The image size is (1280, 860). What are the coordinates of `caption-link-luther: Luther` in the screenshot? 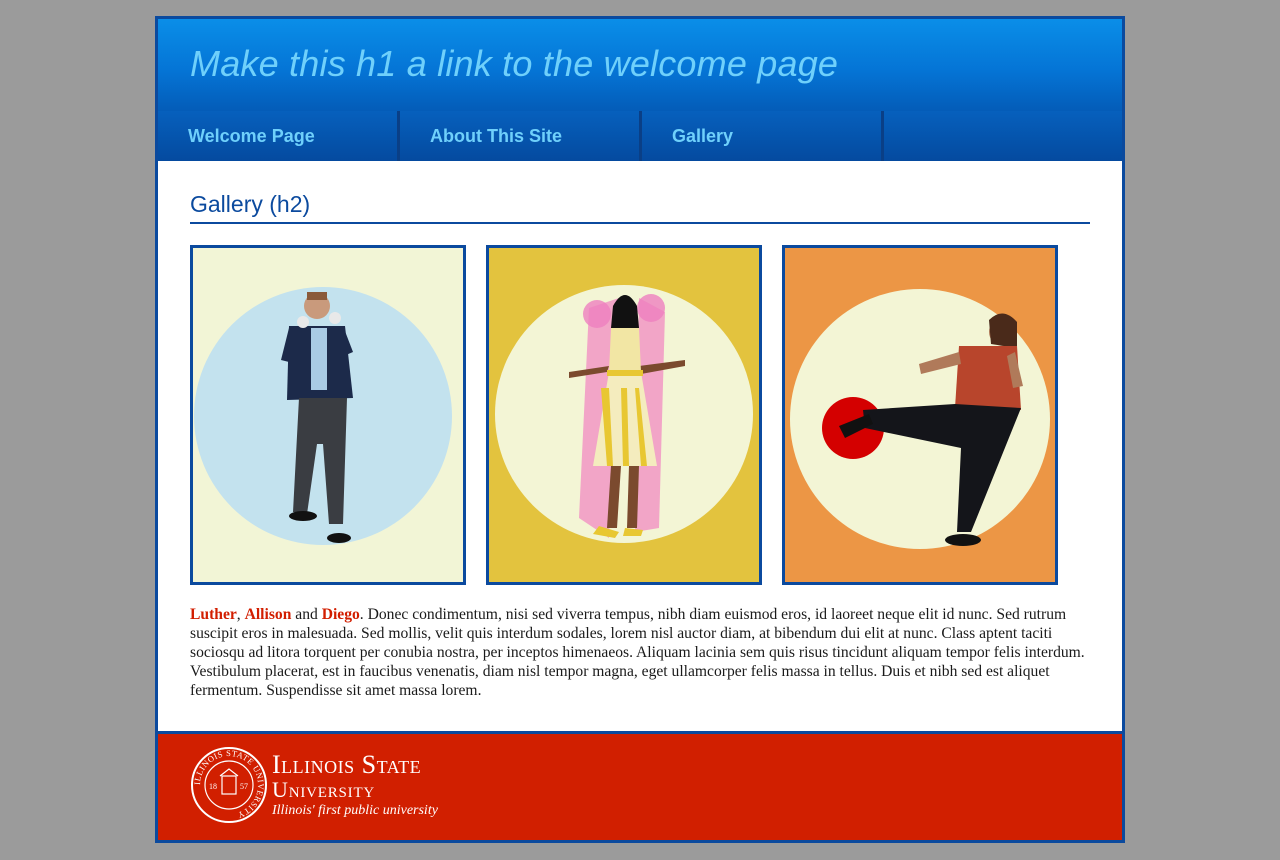 It's located at (213, 614).